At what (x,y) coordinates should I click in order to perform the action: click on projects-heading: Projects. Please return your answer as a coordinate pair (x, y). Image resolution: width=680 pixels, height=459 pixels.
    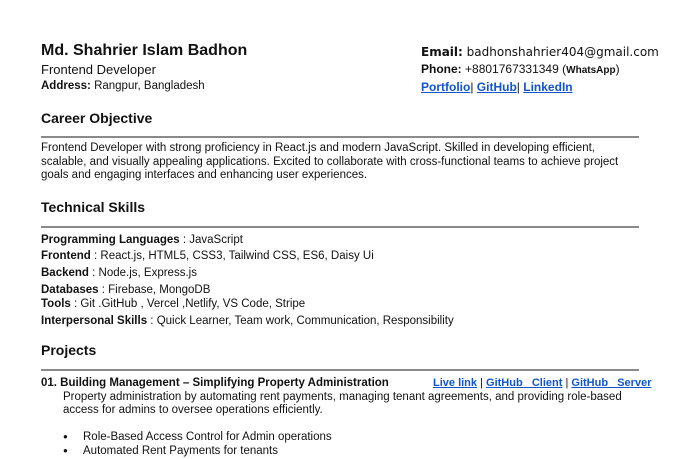
    Looking at the image, I should click on (69, 350).